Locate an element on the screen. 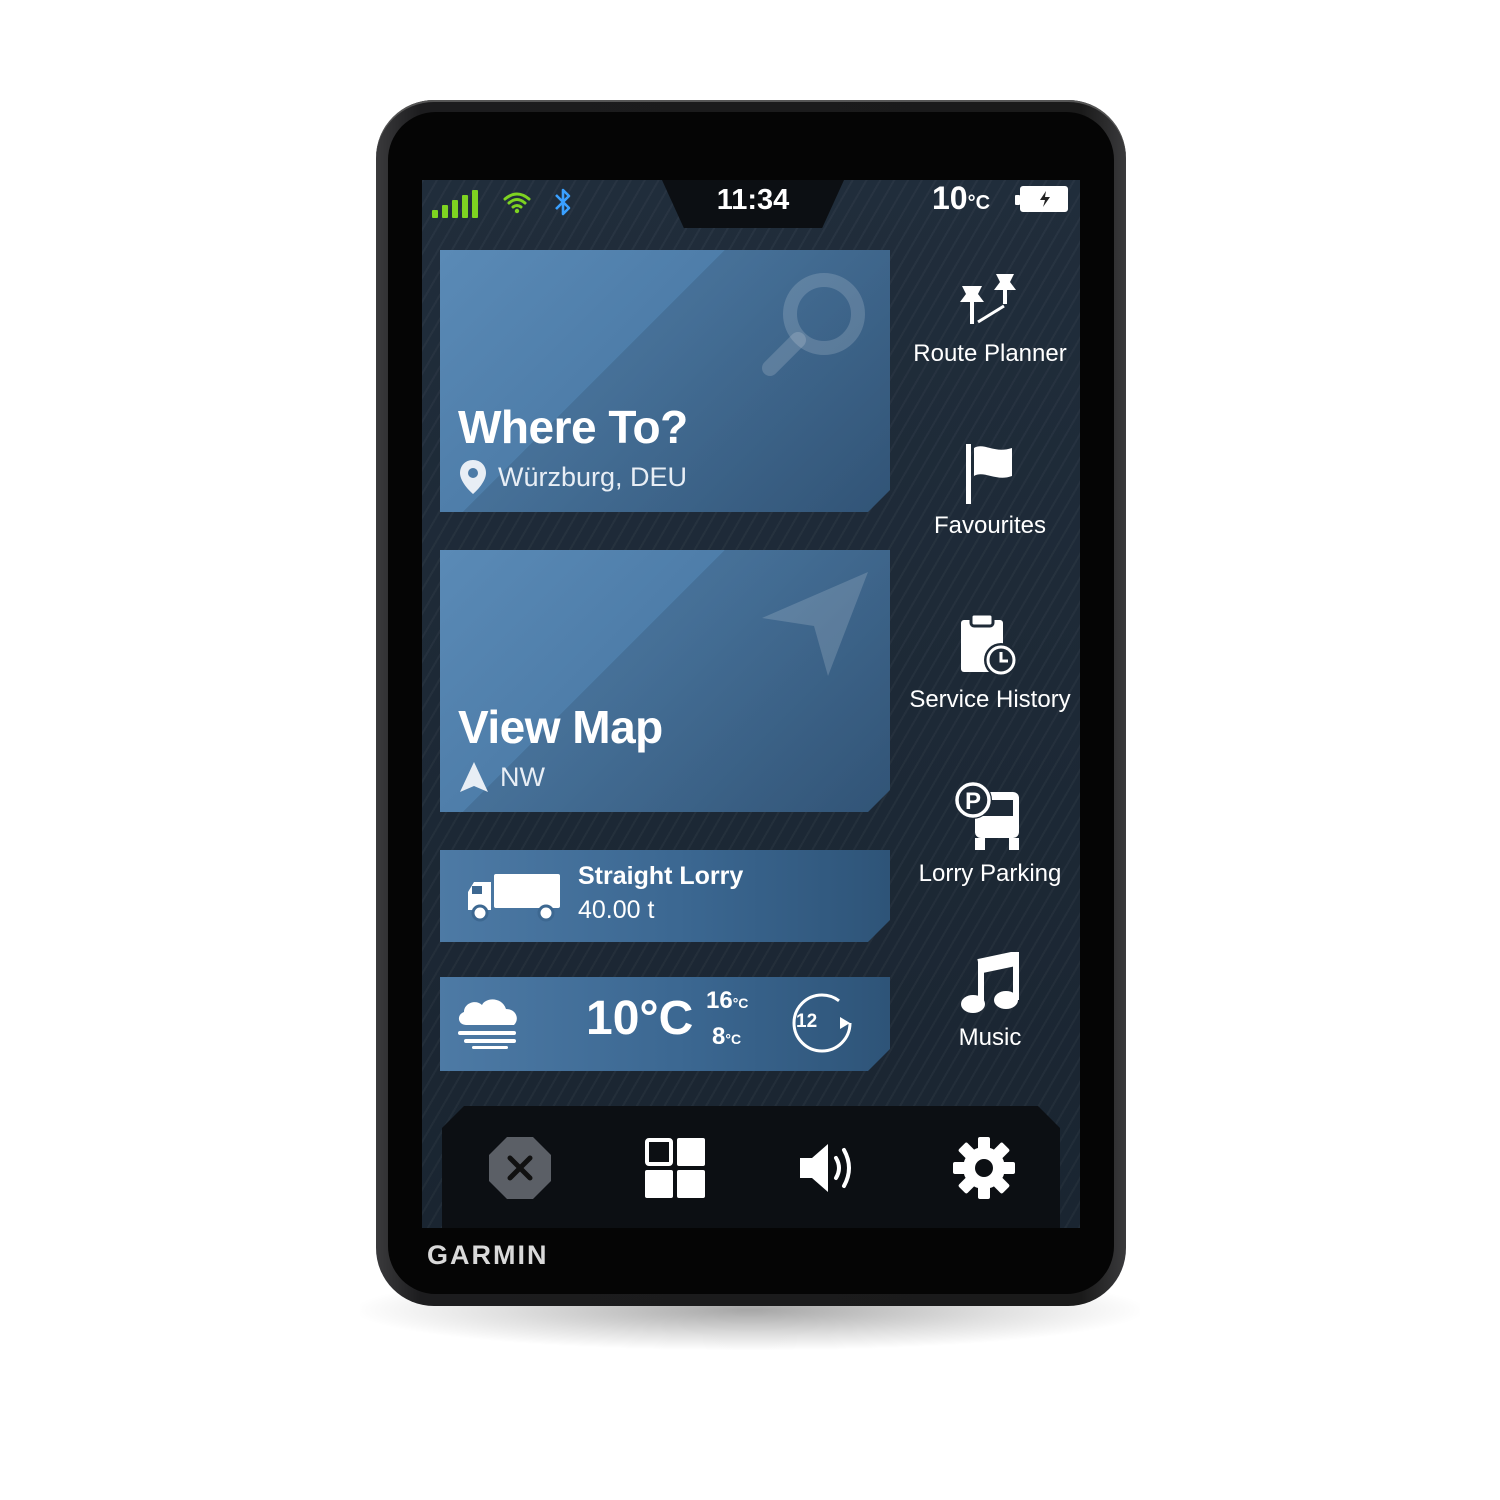 This screenshot has height=1500, width=1500. cellular-signal-icon is located at coordinates (458, 203).